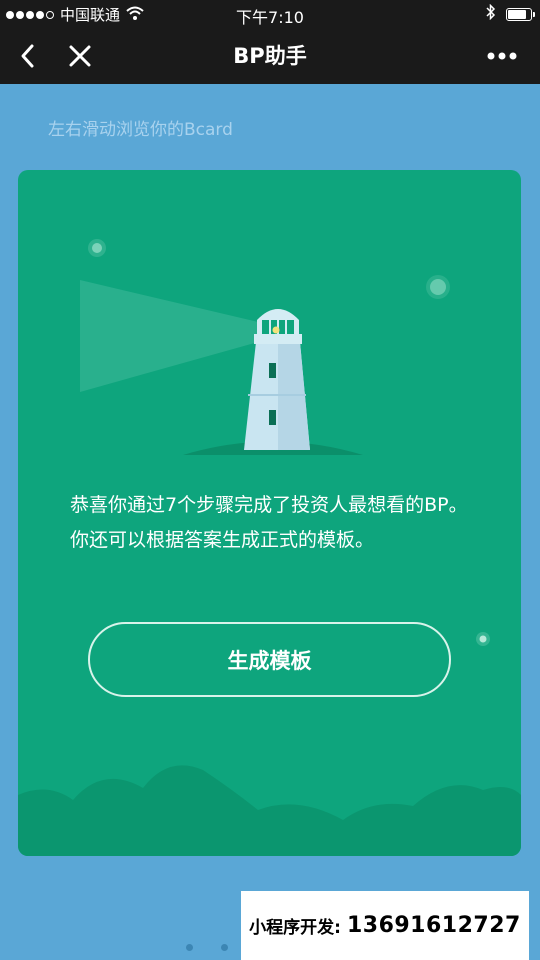 The image size is (540, 960). I want to click on more-dots-icon, so click(502, 56).